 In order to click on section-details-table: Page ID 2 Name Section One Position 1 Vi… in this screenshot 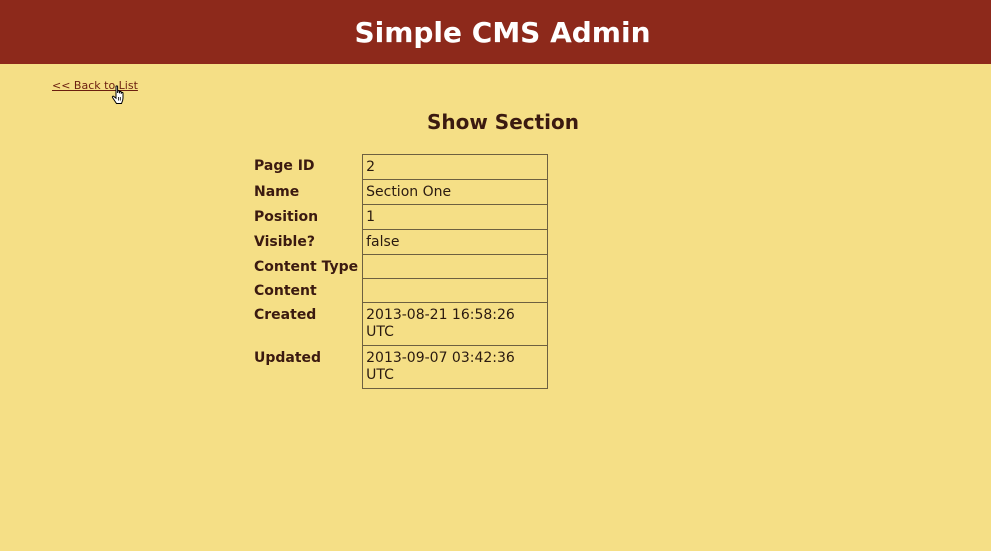, I will do `click(400, 271)`.